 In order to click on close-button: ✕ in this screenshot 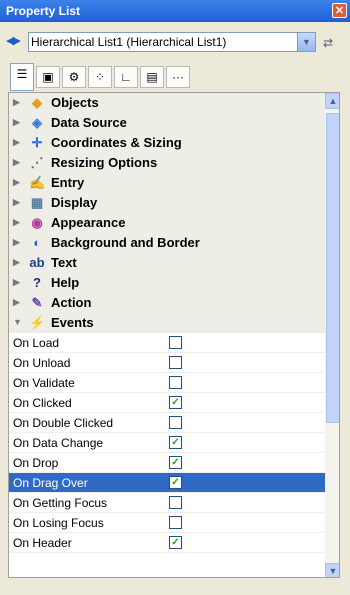, I will do `click(339, 10)`.